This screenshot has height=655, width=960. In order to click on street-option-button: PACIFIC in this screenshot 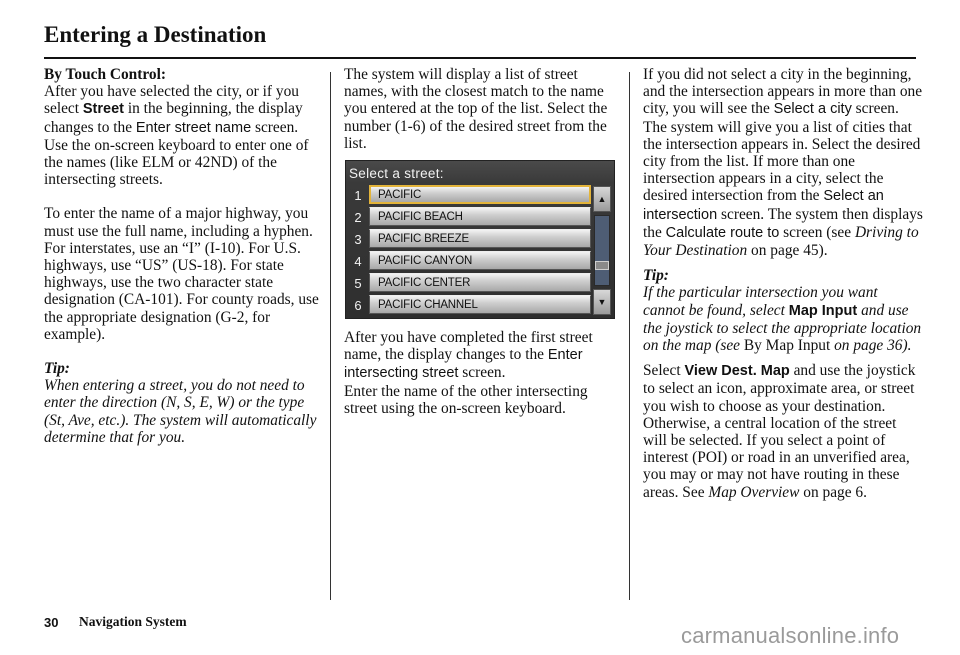, I will do `click(480, 195)`.